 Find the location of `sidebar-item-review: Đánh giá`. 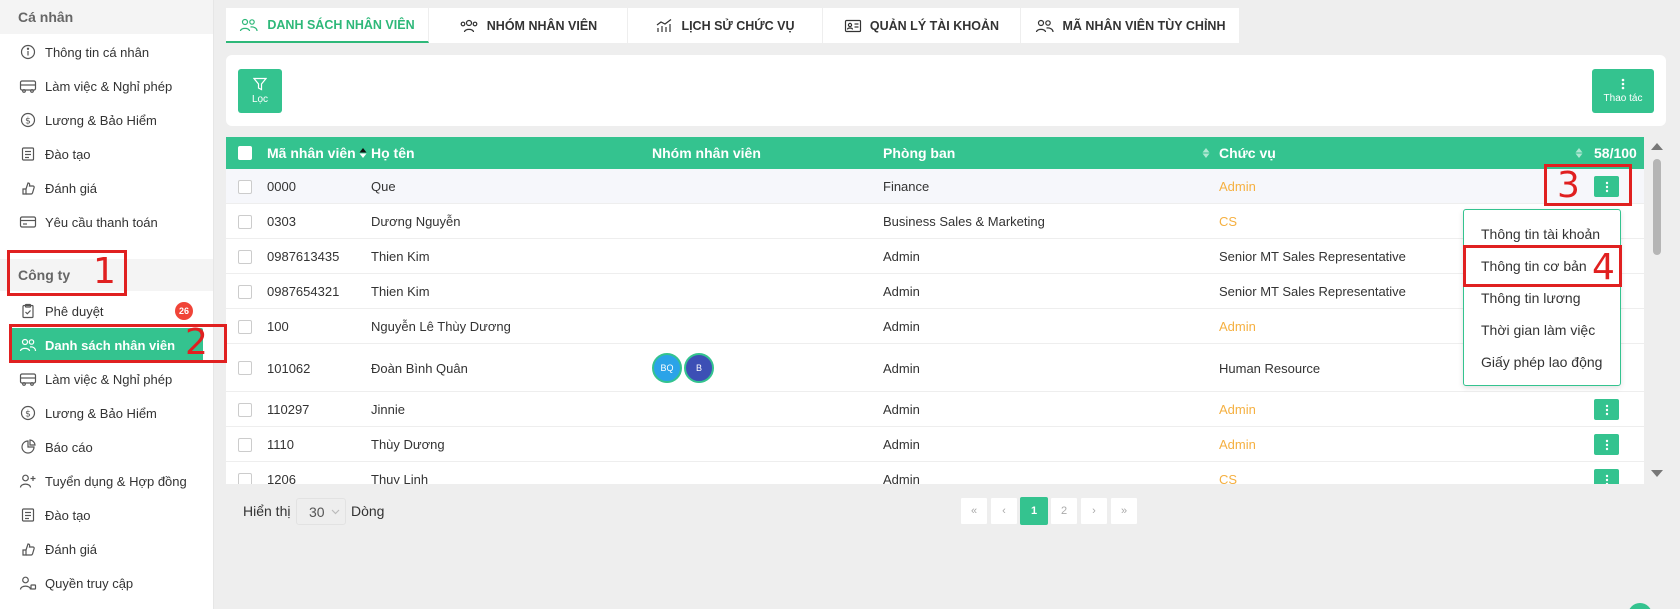

sidebar-item-review: Đánh giá is located at coordinates (106, 188).